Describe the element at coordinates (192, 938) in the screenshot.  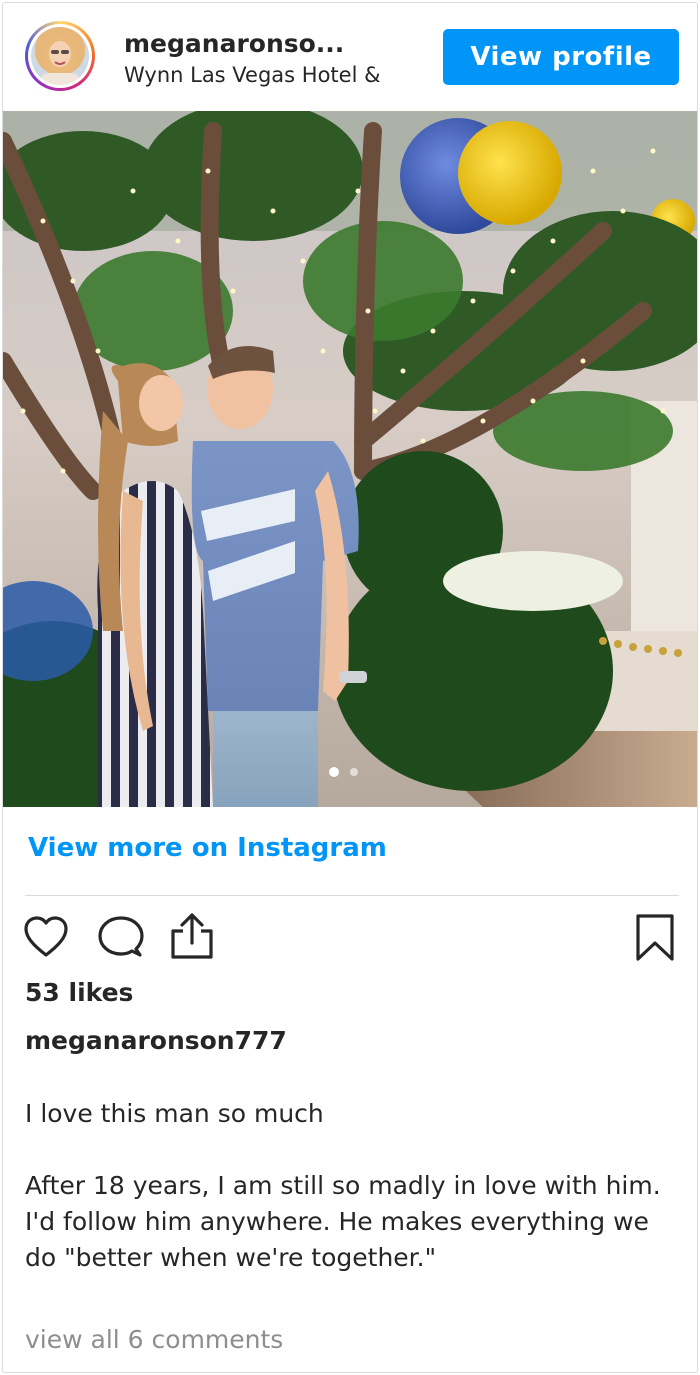
I see `share-icon` at that location.